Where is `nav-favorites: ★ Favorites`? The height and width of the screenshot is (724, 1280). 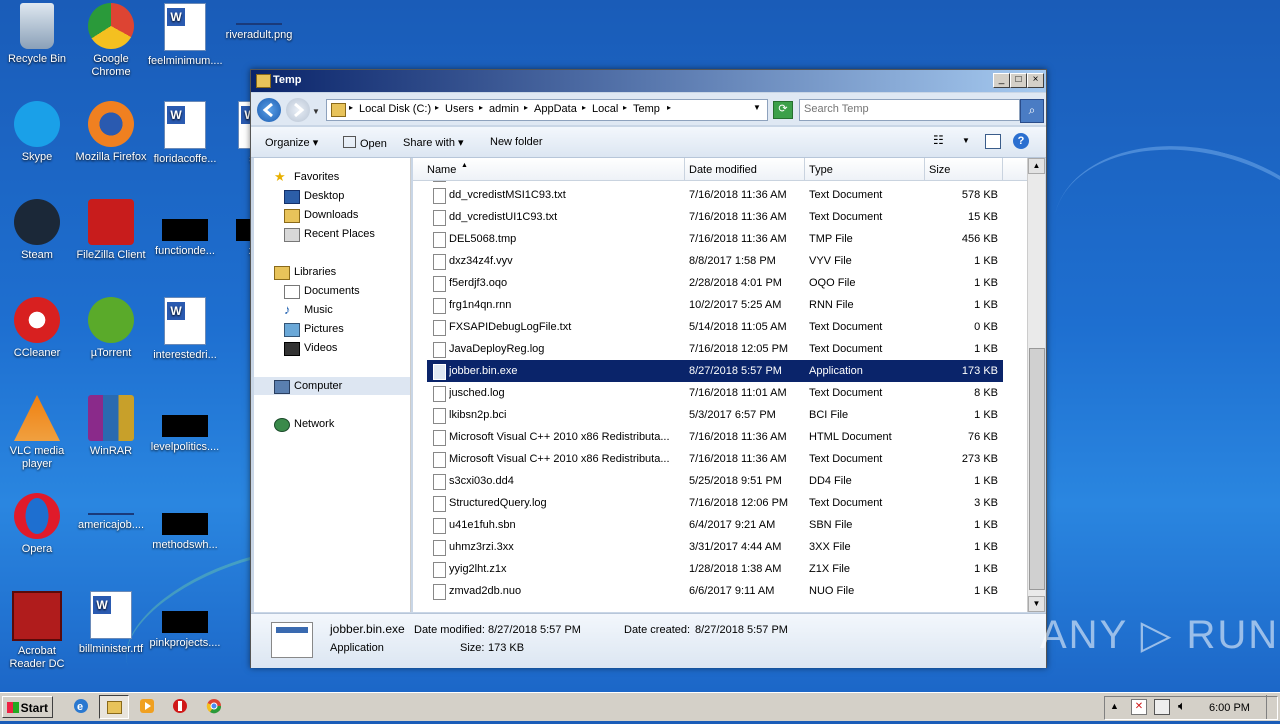 nav-favorites: ★ Favorites is located at coordinates (332, 177).